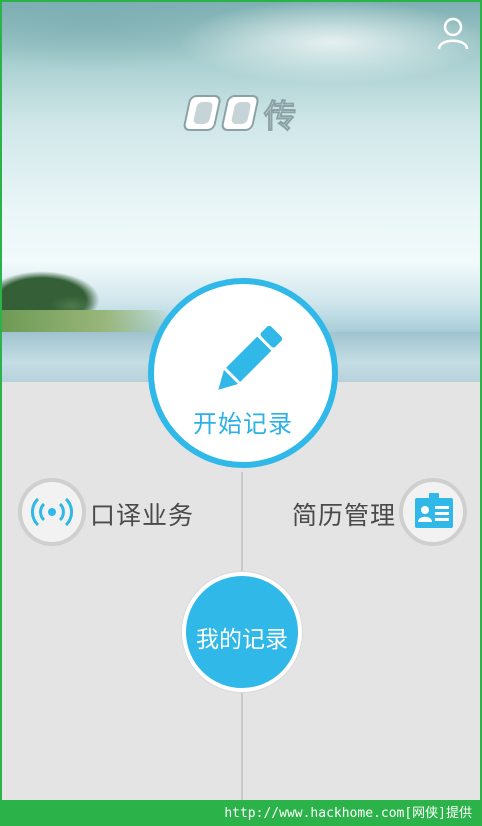 The image size is (482, 826). I want to click on footer-bar: http://www.hackhome.com[网侠]提供, so click(241, 812).